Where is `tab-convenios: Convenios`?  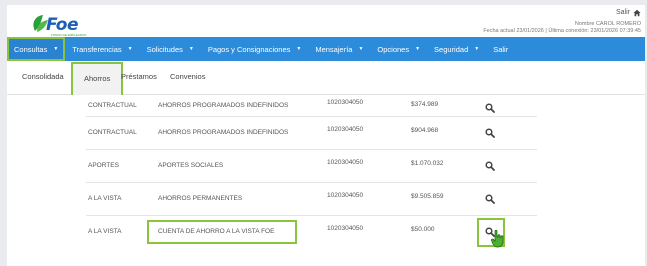 tab-convenios: Convenios is located at coordinates (187, 76).